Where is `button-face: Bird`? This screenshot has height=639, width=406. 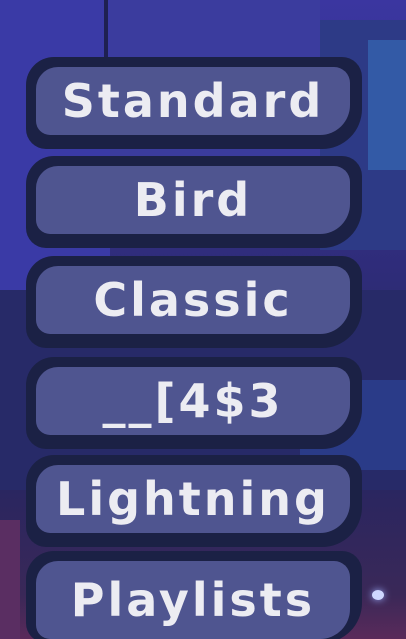
button-face: Bird is located at coordinates (193, 200).